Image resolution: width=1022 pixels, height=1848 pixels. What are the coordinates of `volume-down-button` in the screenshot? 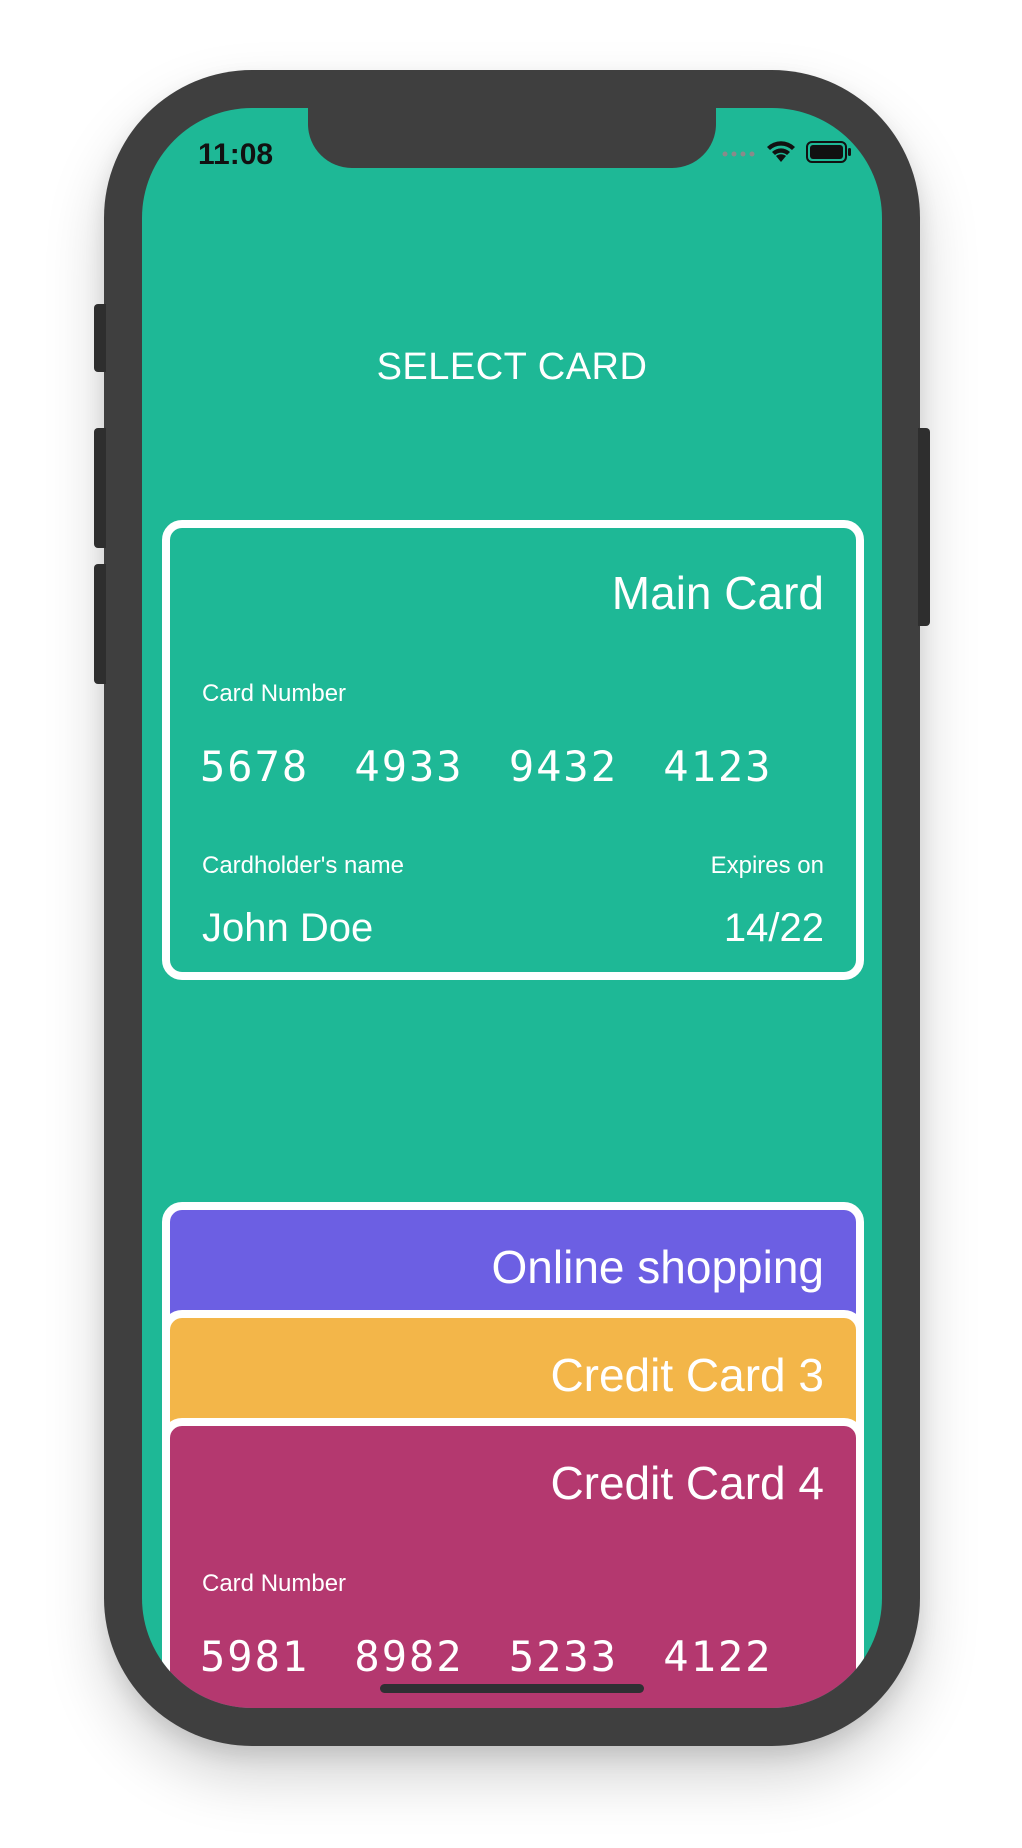 It's located at (100, 624).